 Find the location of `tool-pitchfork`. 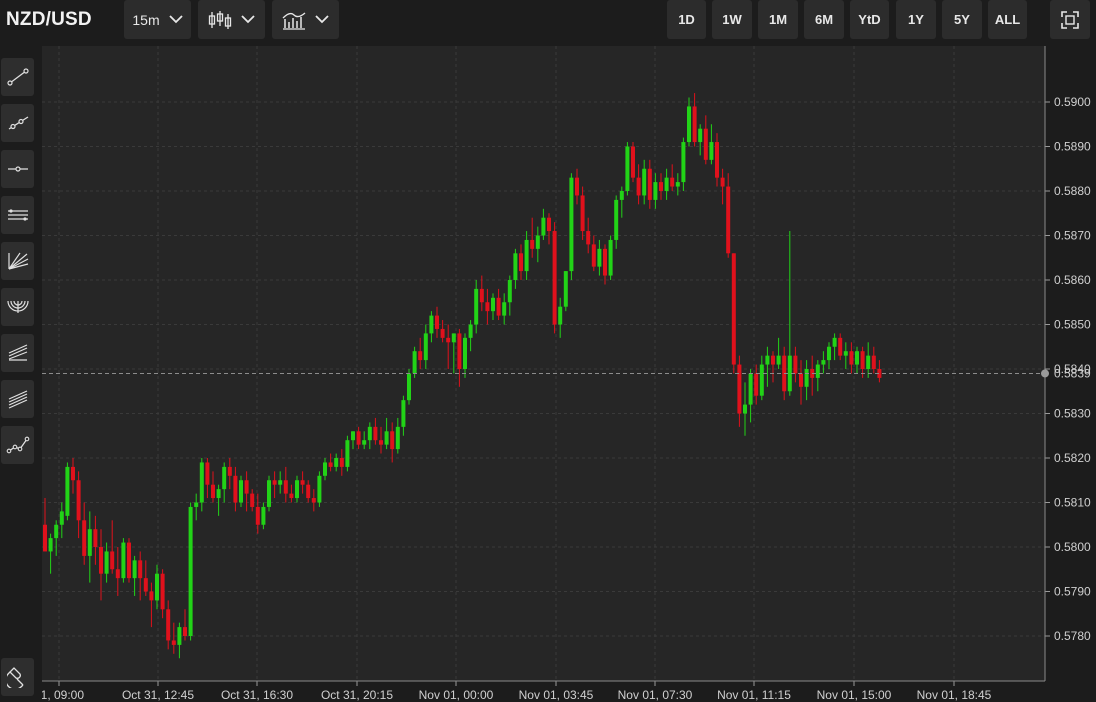

tool-pitchfork is located at coordinates (17, 353).